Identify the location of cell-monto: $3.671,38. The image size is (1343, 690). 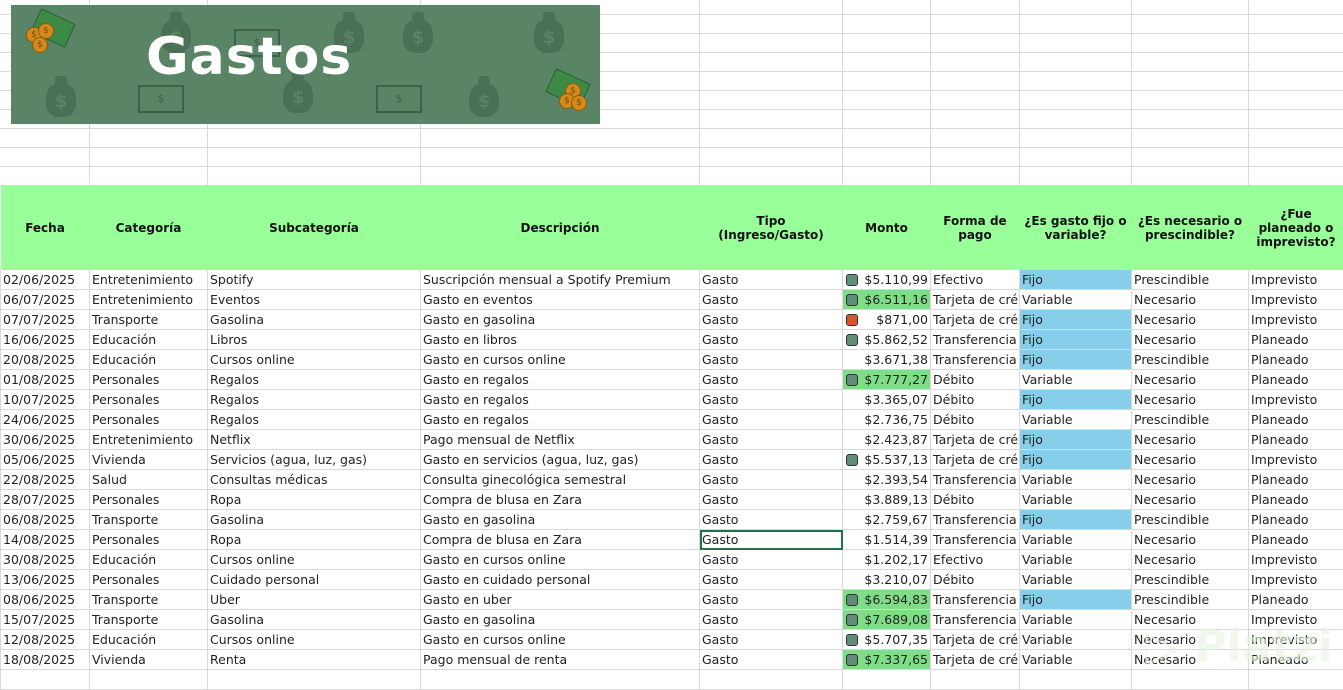
(886, 359).